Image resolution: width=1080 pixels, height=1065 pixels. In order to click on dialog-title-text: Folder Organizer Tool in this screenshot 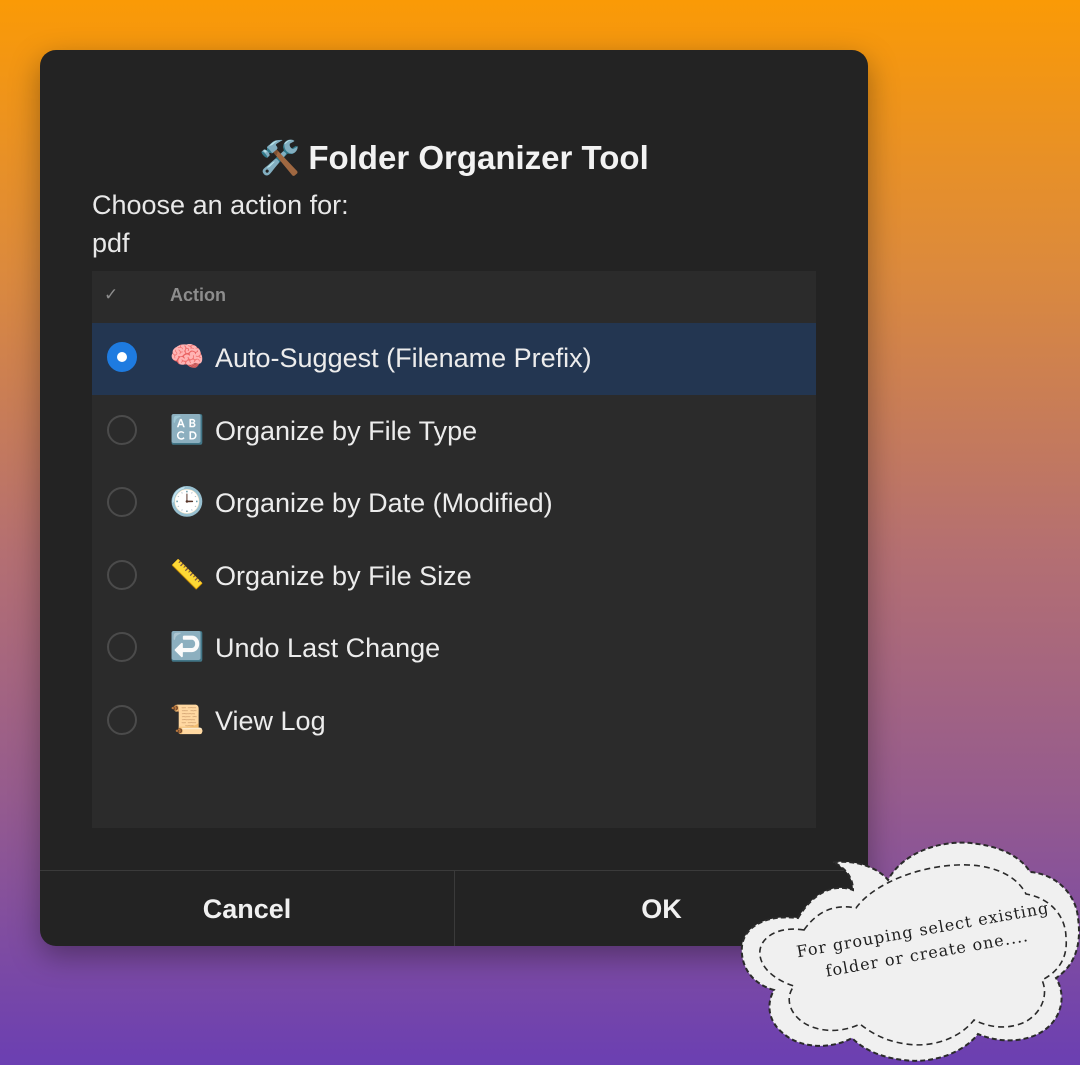, I will do `click(478, 157)`.